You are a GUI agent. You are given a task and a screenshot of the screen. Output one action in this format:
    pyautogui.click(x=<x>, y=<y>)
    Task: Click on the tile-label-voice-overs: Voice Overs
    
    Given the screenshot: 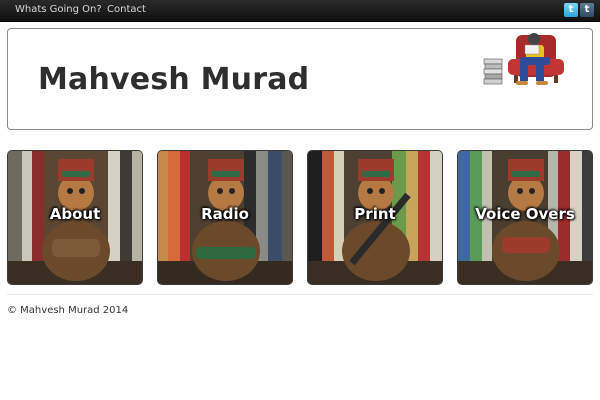 What is the action you would take?
    pyautogui.click(x=525, y=214)
    